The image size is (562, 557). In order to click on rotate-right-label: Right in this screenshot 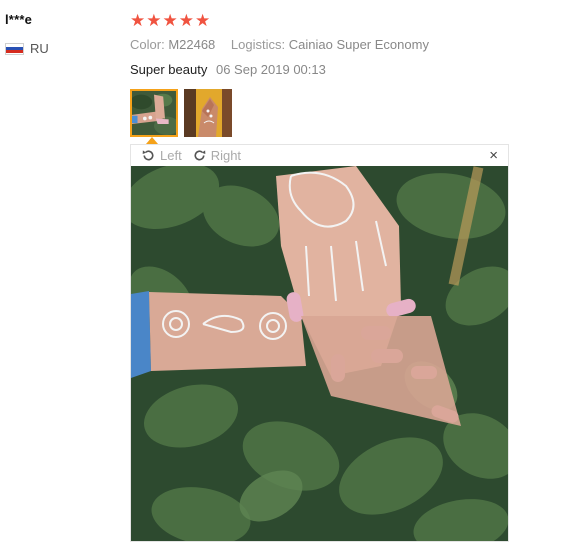, I will do `click(226, 155)`.